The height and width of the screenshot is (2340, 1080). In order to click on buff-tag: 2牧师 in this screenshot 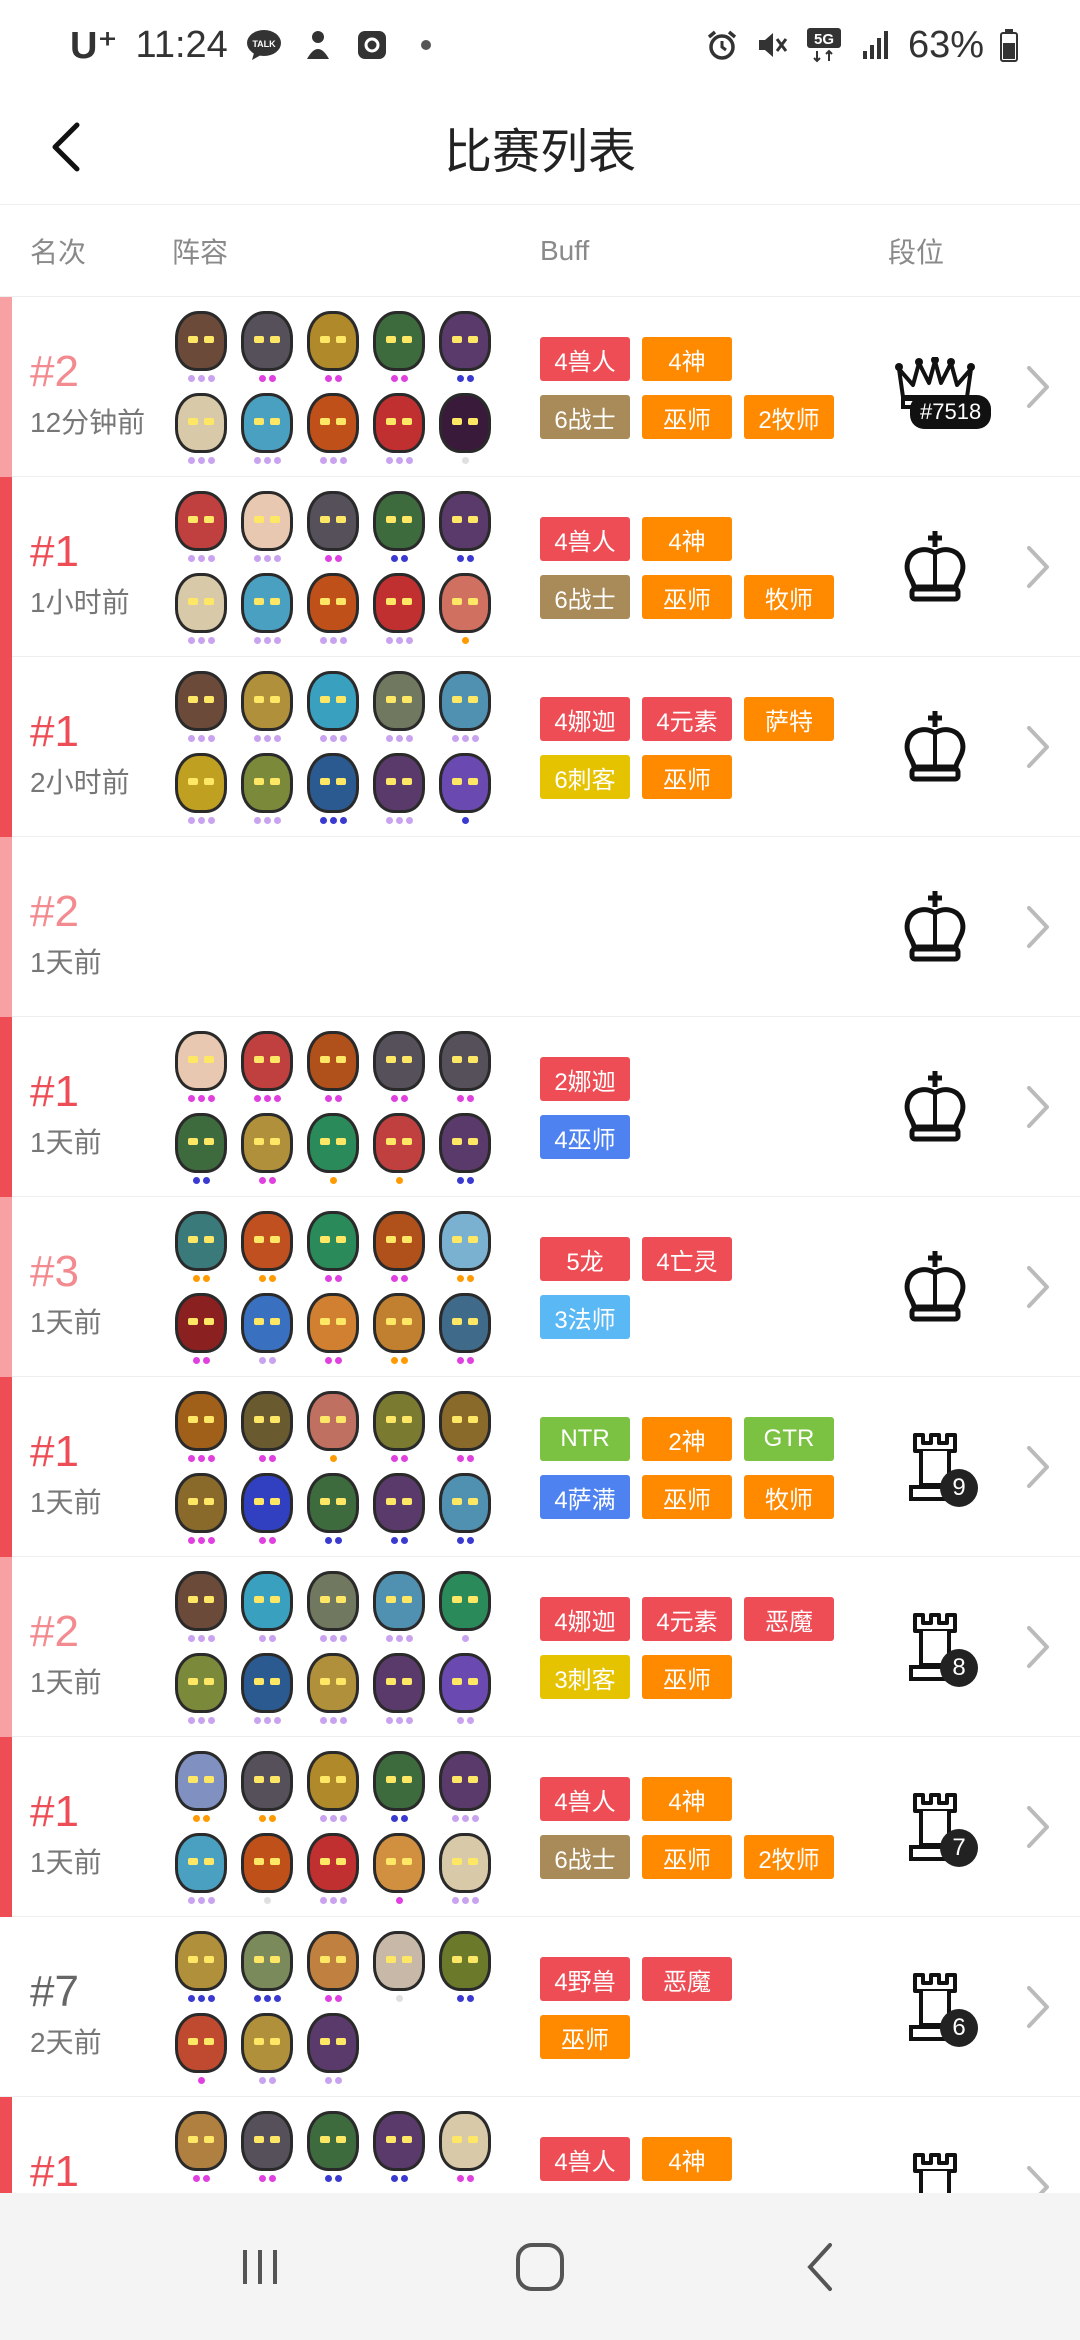, I will do `click(789, 1857)`.